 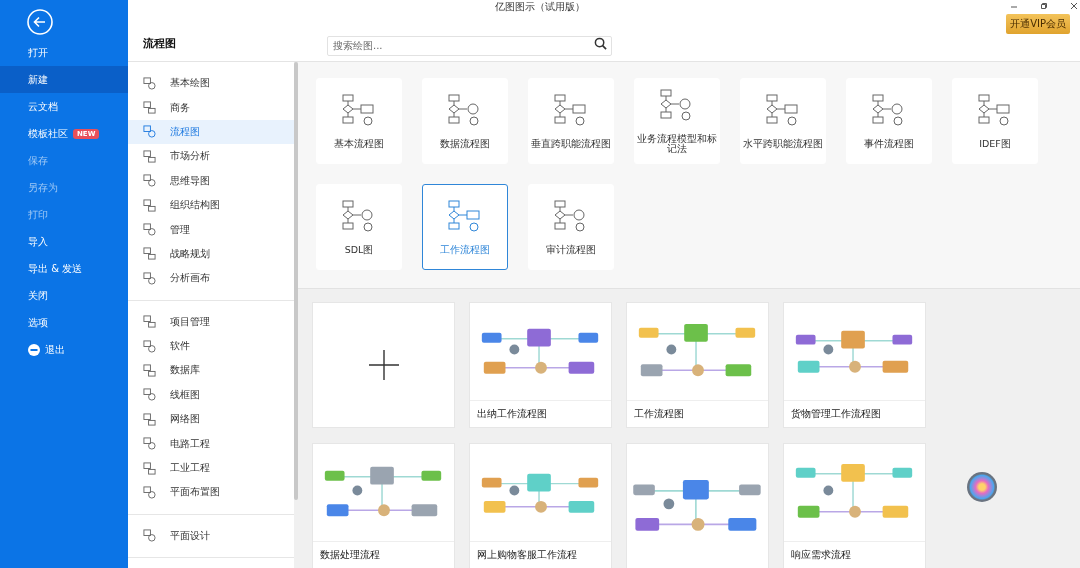 I want to click on template-card: 网上购物客服工作流程, so click(x=540, y=505).